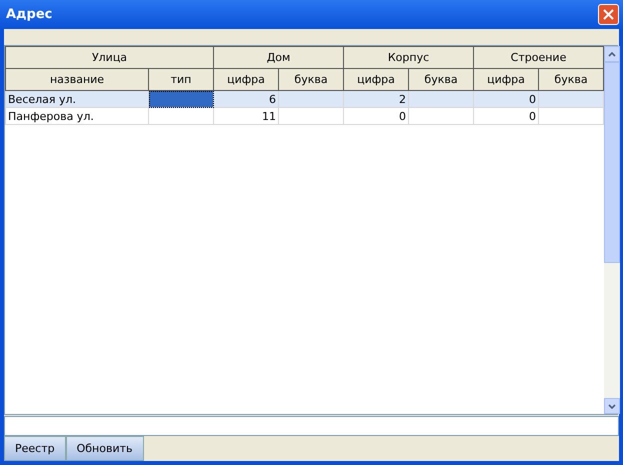  Describe the element at coordinates (279, 57) in the screenshot. I see `column-group-header: Дом` at that location.